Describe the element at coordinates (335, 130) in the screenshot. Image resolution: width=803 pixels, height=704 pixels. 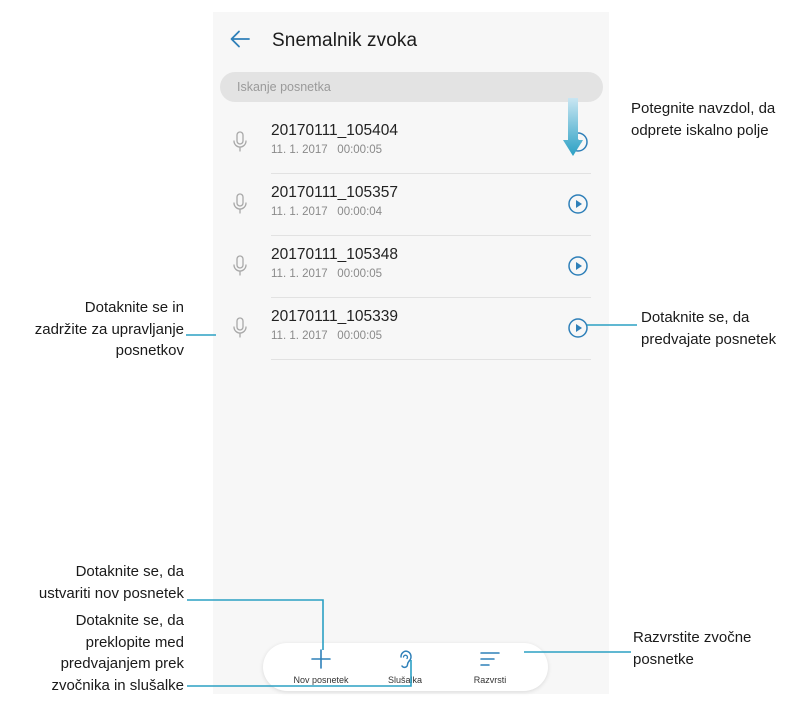
I see `recording-name: 20170111_105404` at that location.